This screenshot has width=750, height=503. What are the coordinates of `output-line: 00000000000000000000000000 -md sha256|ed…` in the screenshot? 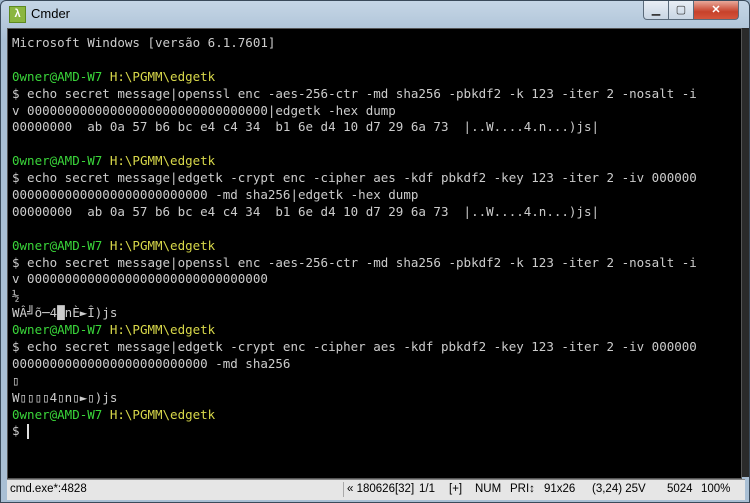 It's located at (354, 195).